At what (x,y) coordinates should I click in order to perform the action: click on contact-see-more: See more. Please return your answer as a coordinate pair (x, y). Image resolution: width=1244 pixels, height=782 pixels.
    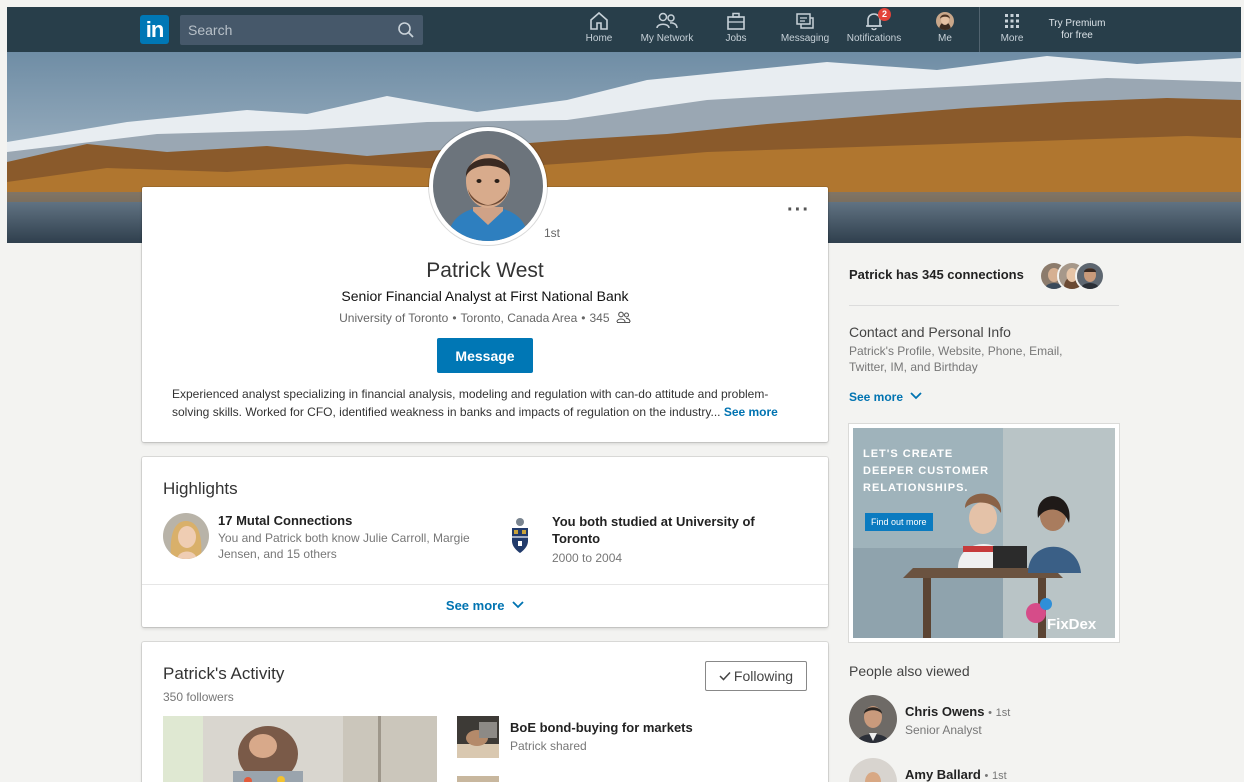
    Looking at the image, I should click on (886, 397).